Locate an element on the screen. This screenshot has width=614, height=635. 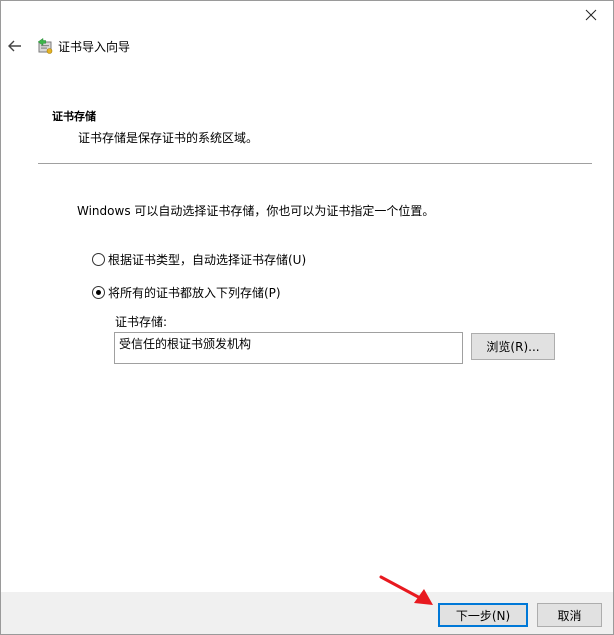
radio-place-in-store-label: 将所有的证书都放入下列存储(P) is located at coordinates (194, 293).